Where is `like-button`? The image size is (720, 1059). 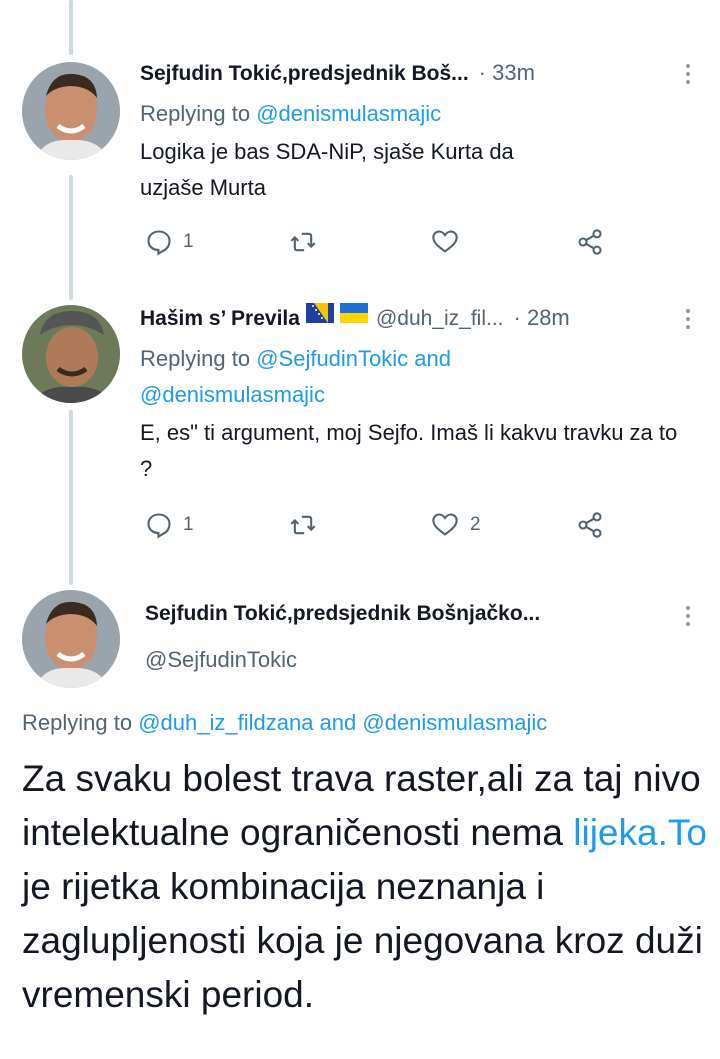
like-button is located at coordinates (450, 242).